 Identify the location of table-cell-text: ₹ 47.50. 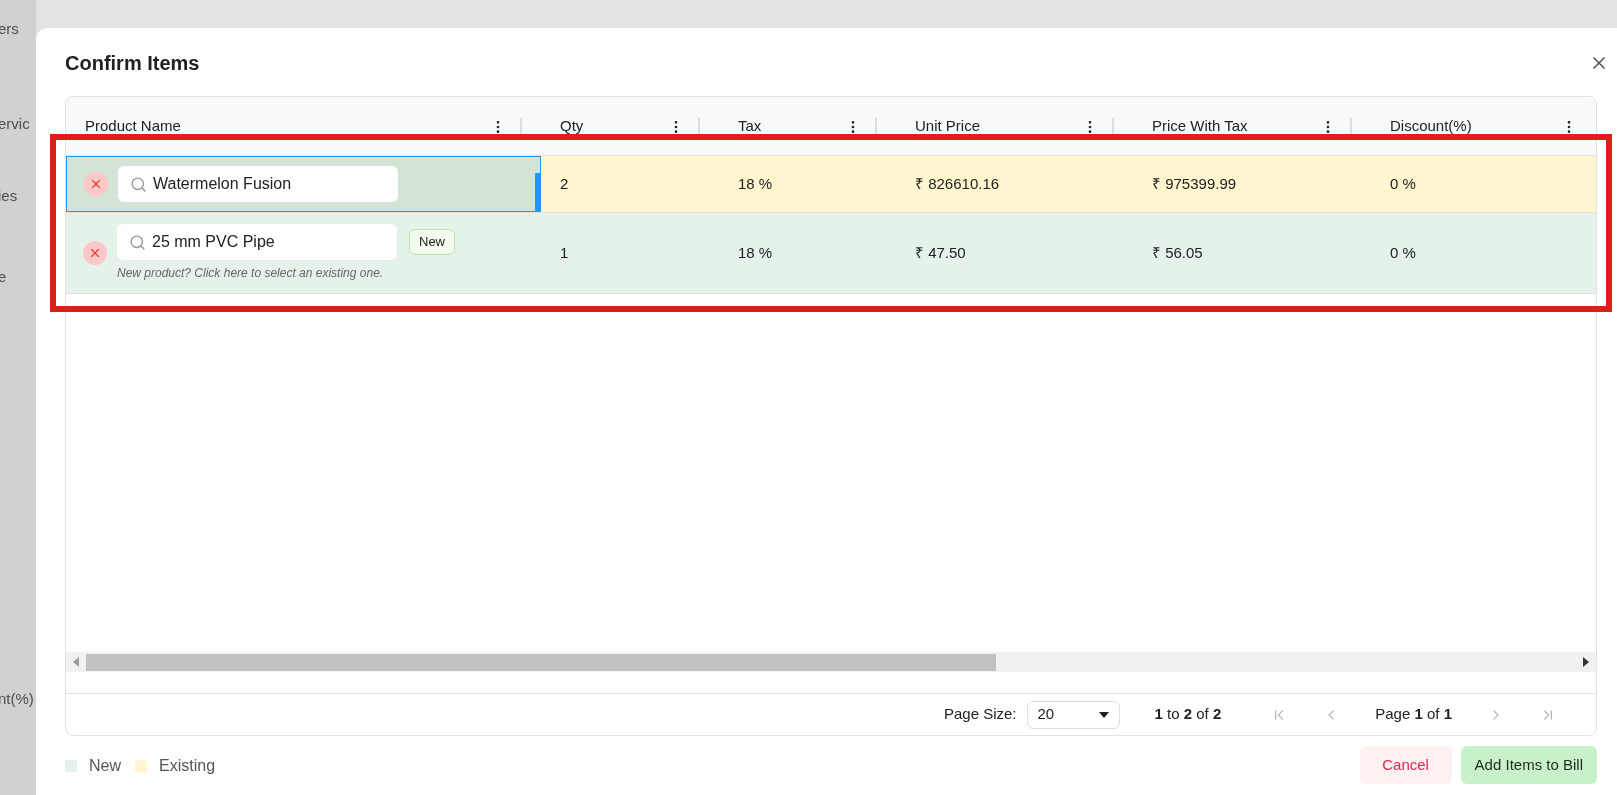
(940, 252).